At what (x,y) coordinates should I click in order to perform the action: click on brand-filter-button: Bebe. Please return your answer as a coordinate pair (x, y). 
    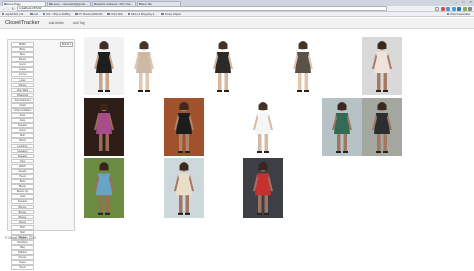
    Looking at the image, I should click on (22, 49).